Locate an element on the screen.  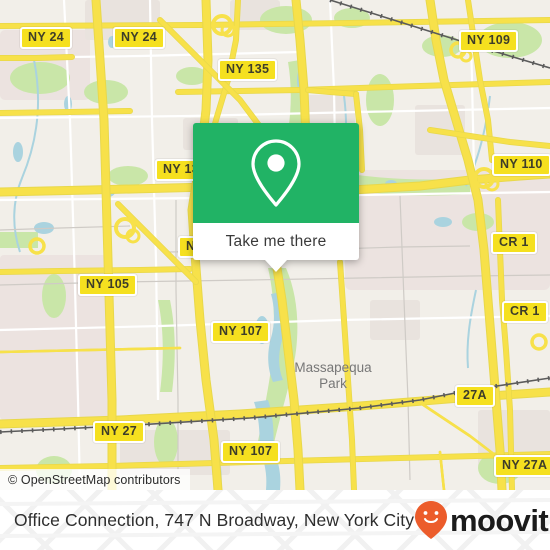
route-shield: NY 105 is located at coordinates (108, 285).